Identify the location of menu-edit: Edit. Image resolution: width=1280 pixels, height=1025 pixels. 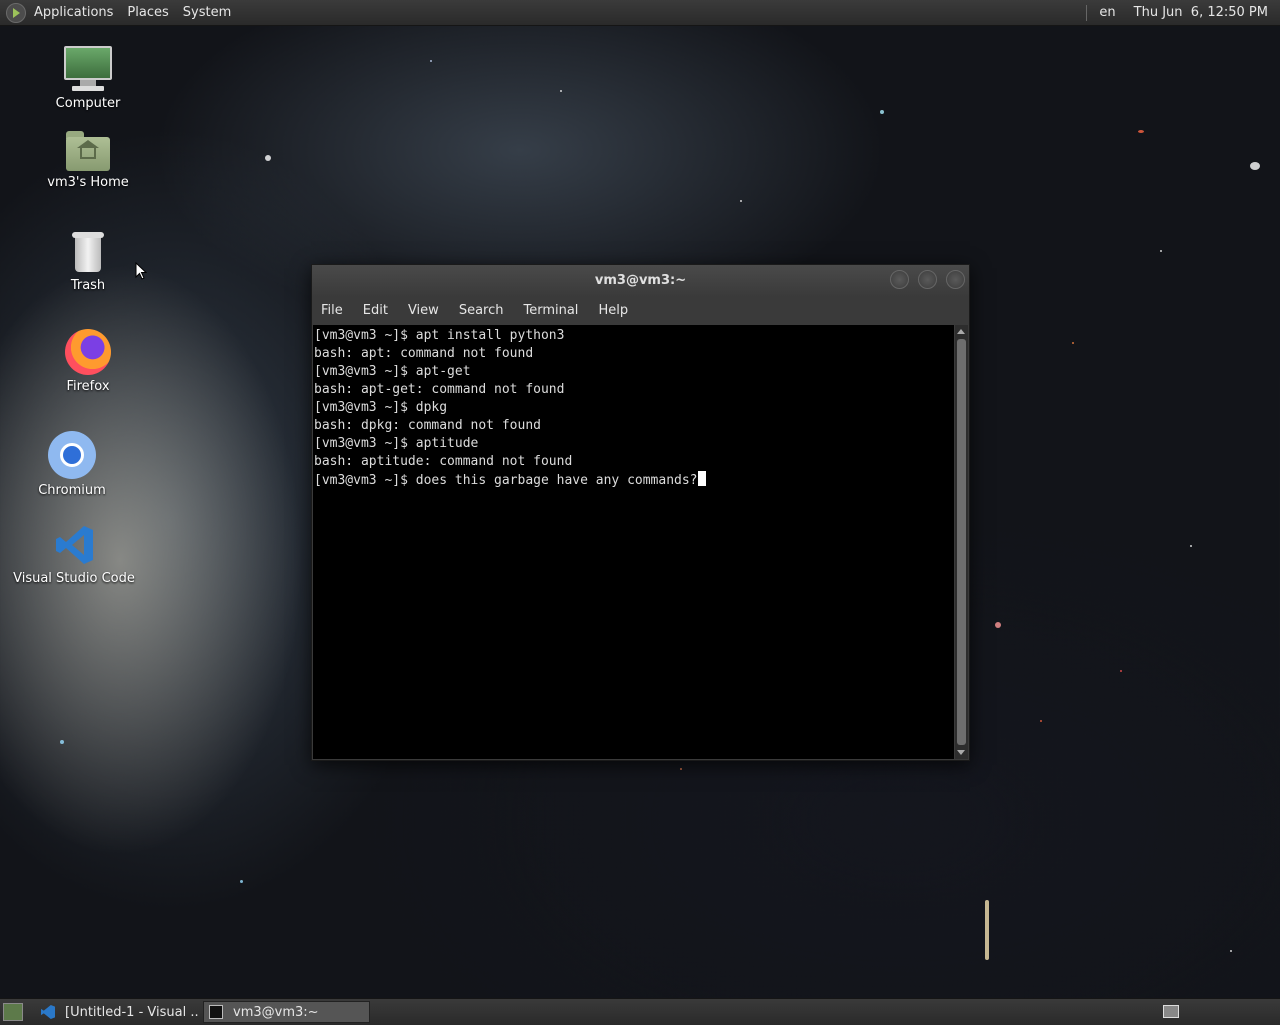
(375, 310).